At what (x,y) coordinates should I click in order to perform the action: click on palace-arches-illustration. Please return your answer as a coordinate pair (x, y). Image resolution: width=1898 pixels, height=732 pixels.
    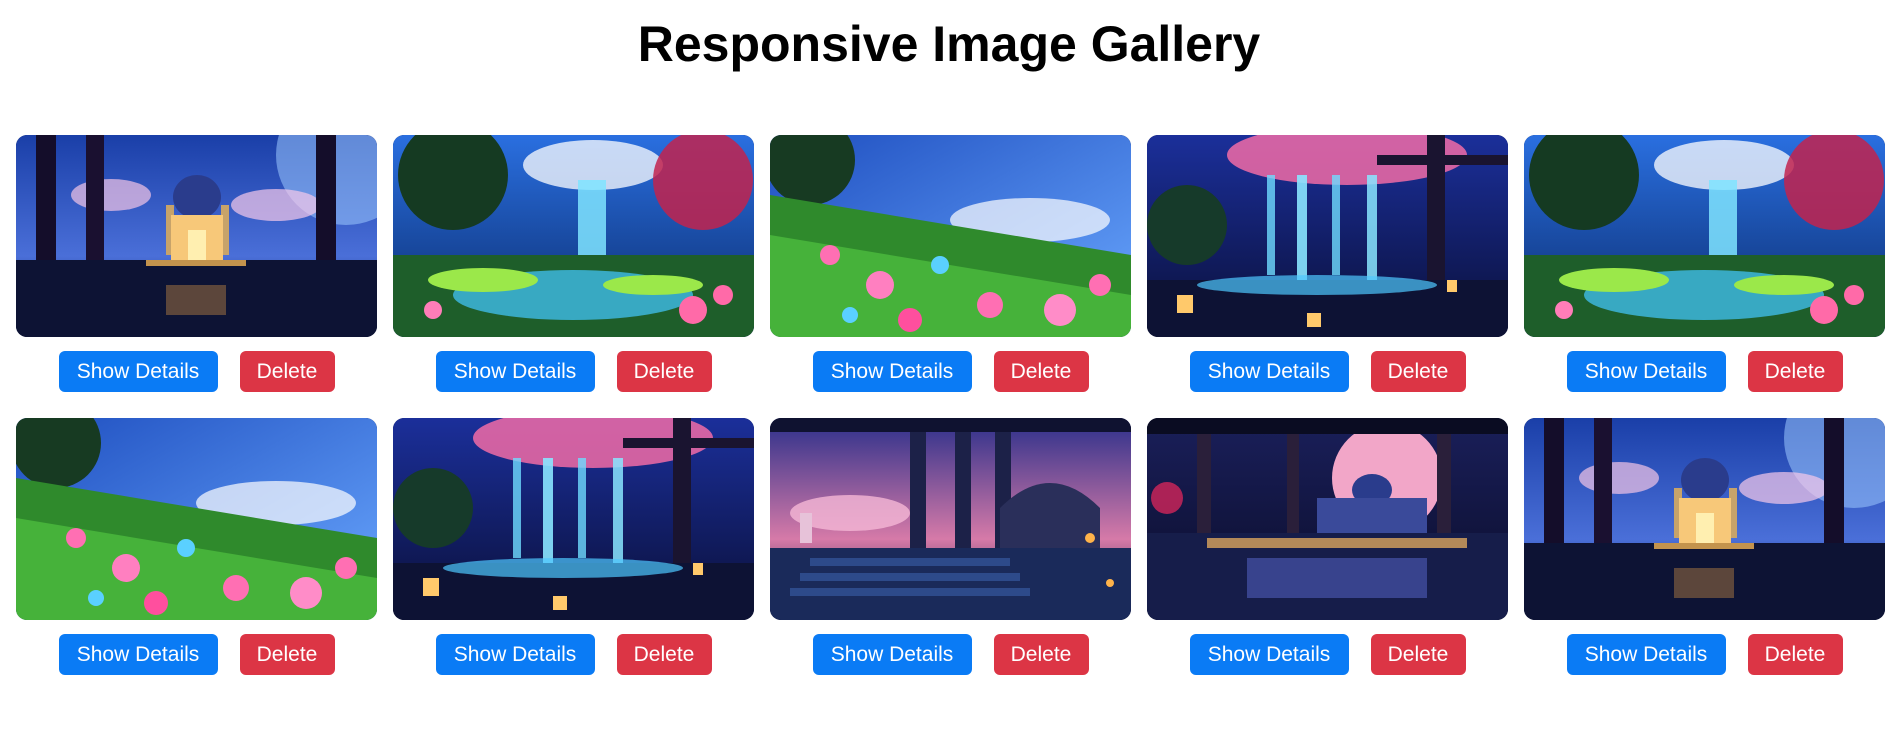
    Looking at the image, I should click on (950, 519).